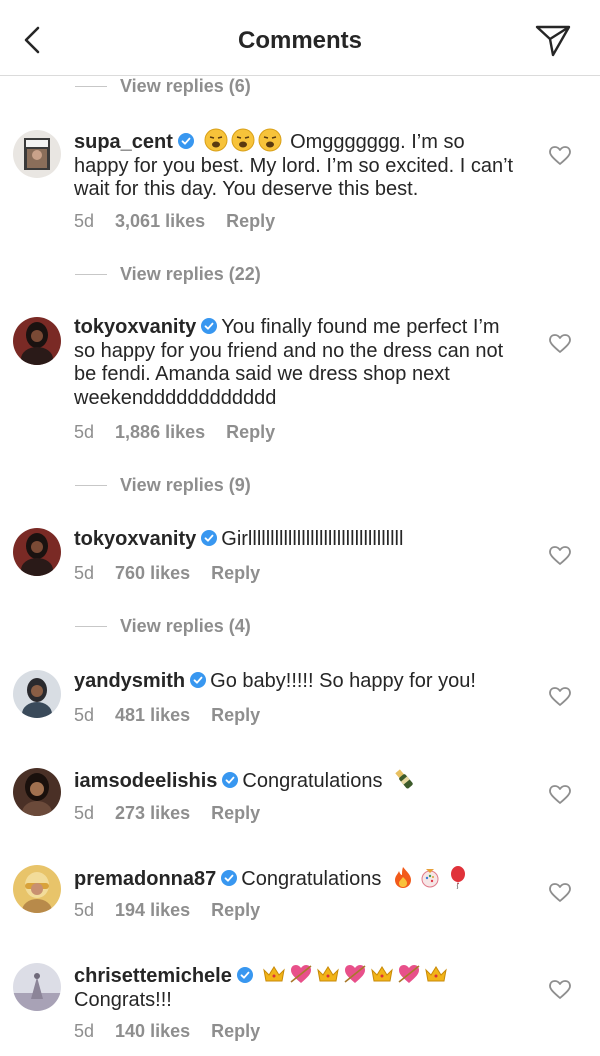 The height and width of the screenshot is (1056, 600). Describe the element at coordinates (152, 573) in the screenshot. I see `likes-count: 760 likes` at that location.